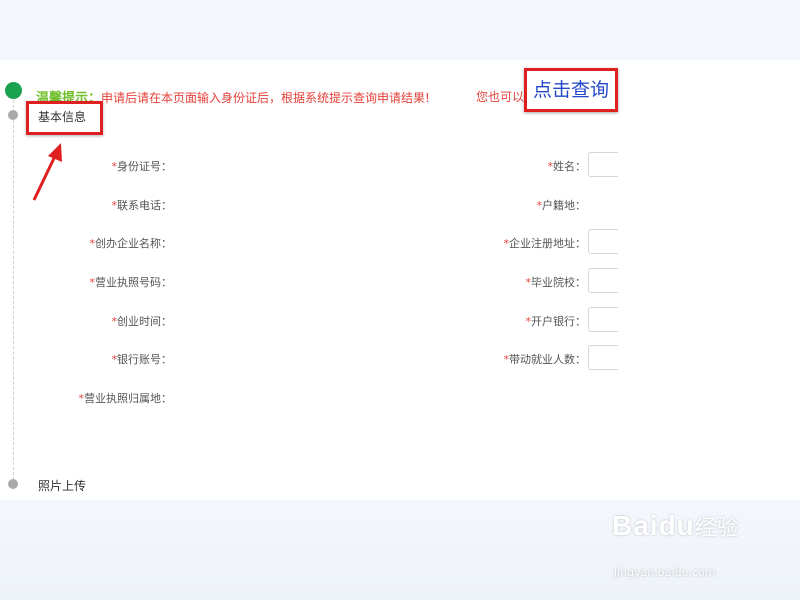 This screenshot has width=800, height=600. Describe the element at coordinates (311, 357) in the screenshot. I see `bank-account-input` at that location.